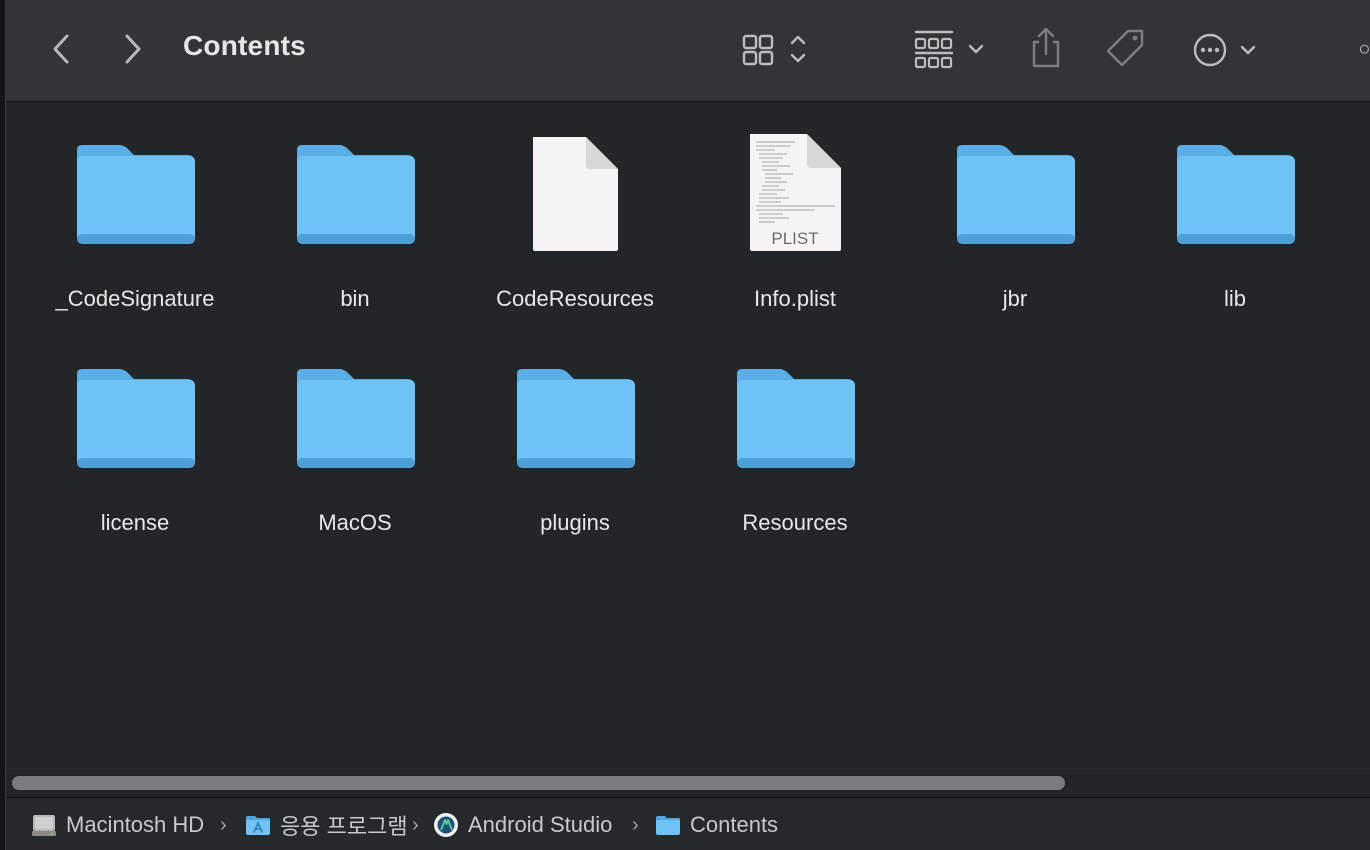 This screenshot has width=1370, height=850. I want to click on view-mode-button, so click(776, 50).